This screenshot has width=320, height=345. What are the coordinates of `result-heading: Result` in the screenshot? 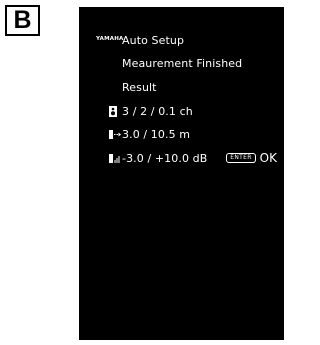 It's located at (139, 87).